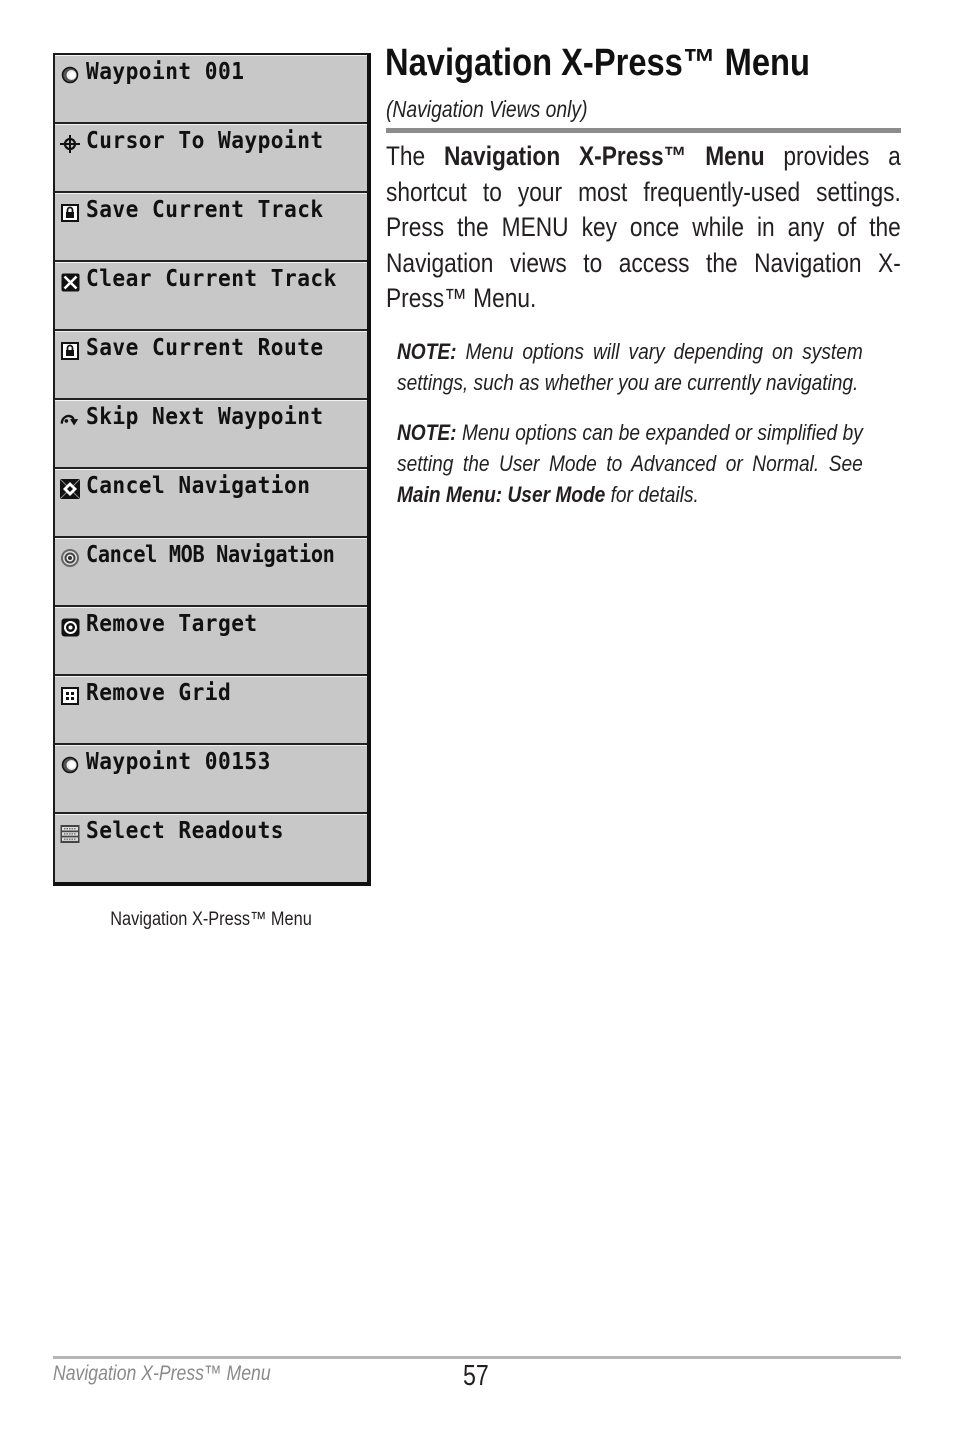 Image resolution: width=954 pixels, height=1431 pixels. Describe the element at coordinates (205, 141) in the screenshot. I see `menu-item-label: Cursor To Waypoint` at that location.